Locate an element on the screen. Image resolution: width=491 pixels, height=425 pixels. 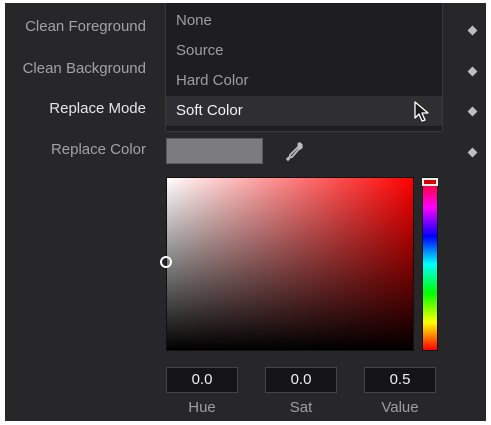
hue-slider is located at coordinates (430, 264).